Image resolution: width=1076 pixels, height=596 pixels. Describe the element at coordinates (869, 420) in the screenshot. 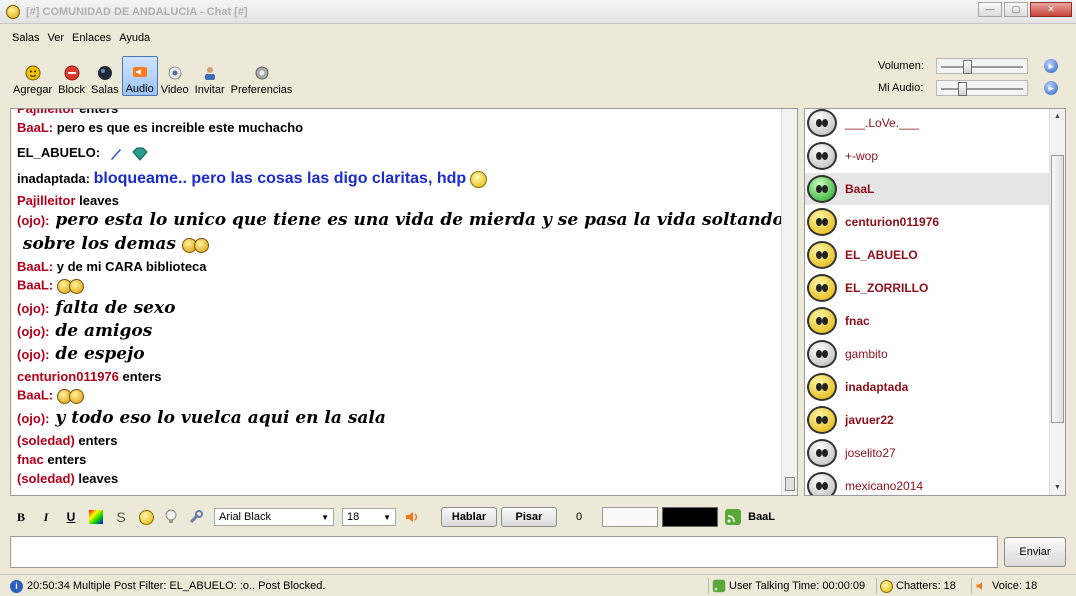

I see `user-name: javuer22` at that location.